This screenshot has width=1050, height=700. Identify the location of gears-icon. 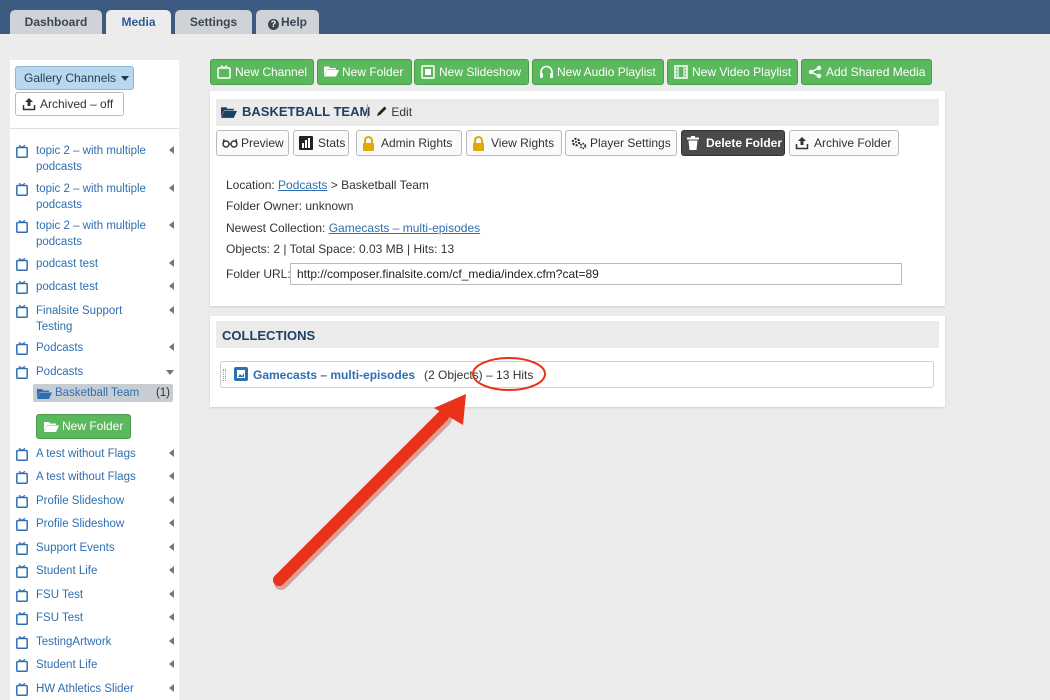
(579, 143).